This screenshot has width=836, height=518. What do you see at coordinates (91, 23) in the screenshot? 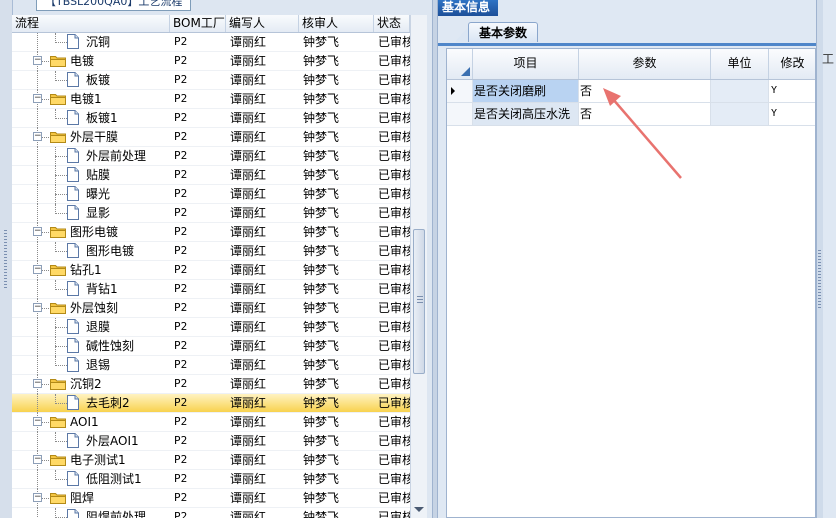
I see `col-header-flow: 流程` at bounding box center [91, 23].